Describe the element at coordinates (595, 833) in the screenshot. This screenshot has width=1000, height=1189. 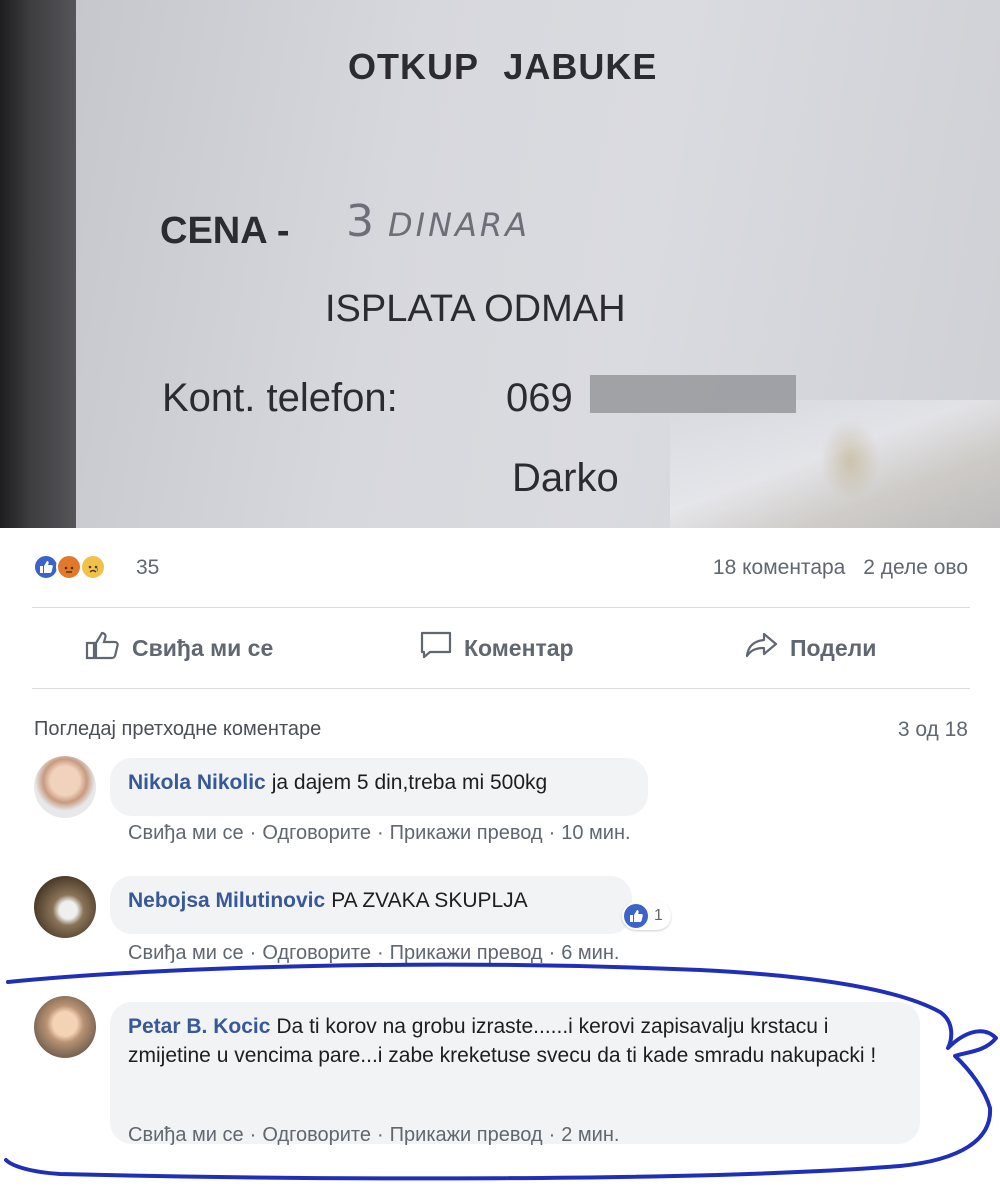
I see `comment-timestamp: 10 мин.` at that location.